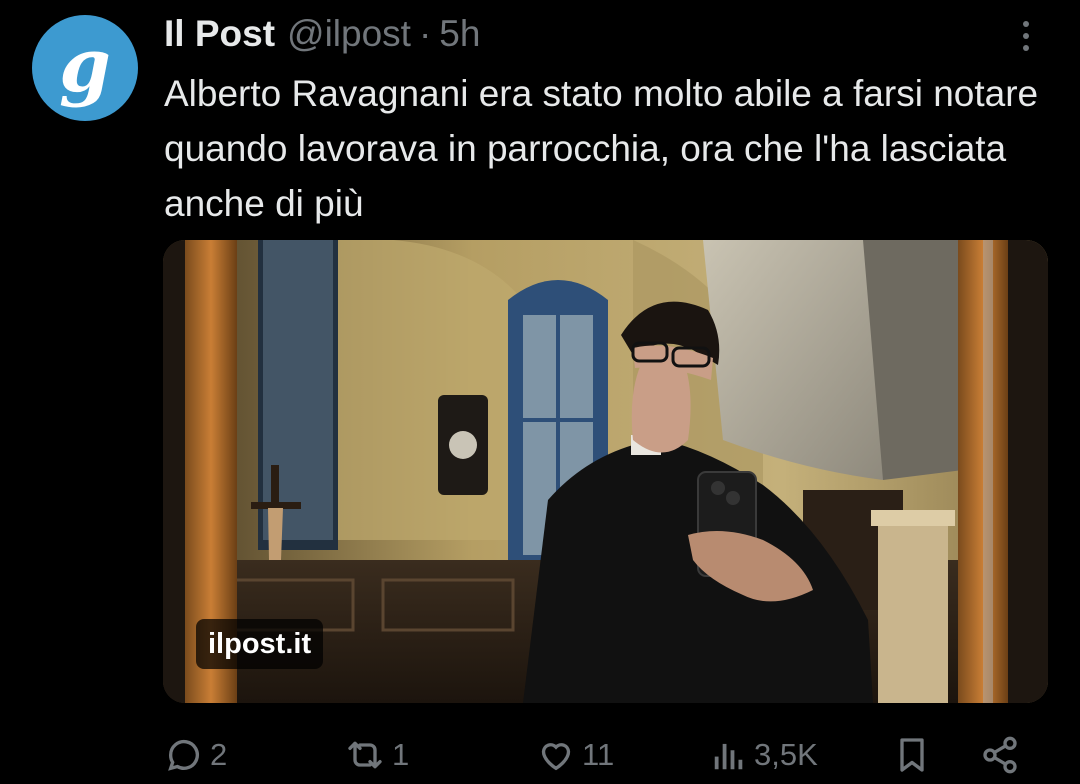 The width and height of the screenshot is (1080, 784). I want to click on repost-button: 1, so click(376, 755).